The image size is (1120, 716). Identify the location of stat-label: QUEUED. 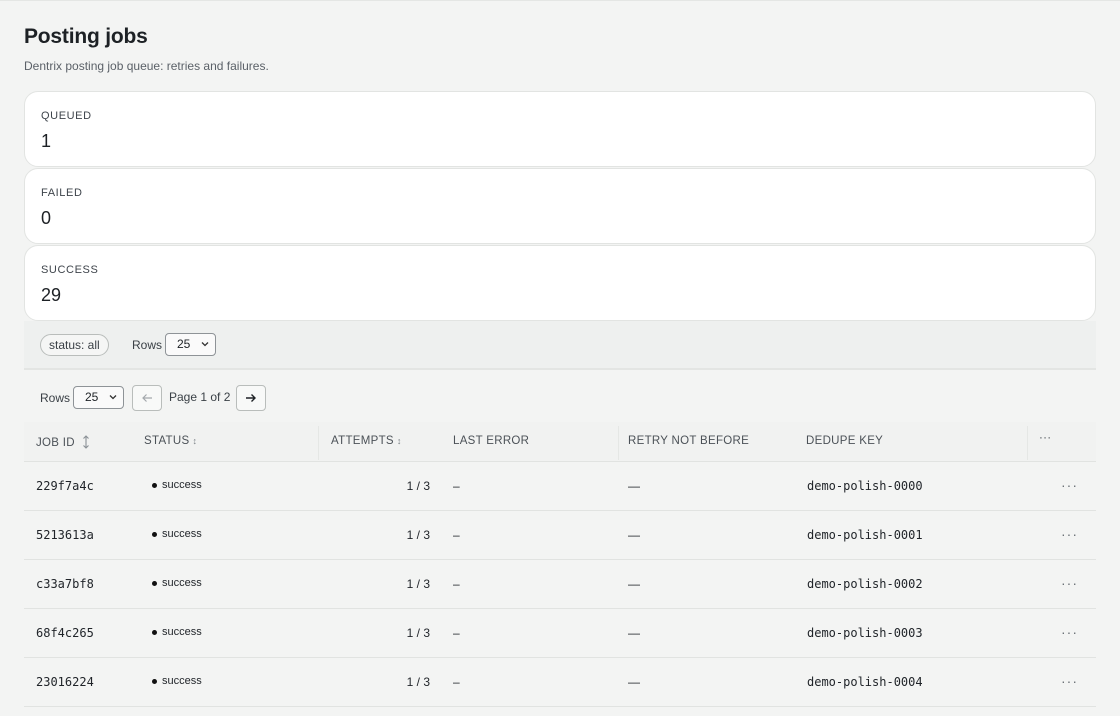
(66, 116).